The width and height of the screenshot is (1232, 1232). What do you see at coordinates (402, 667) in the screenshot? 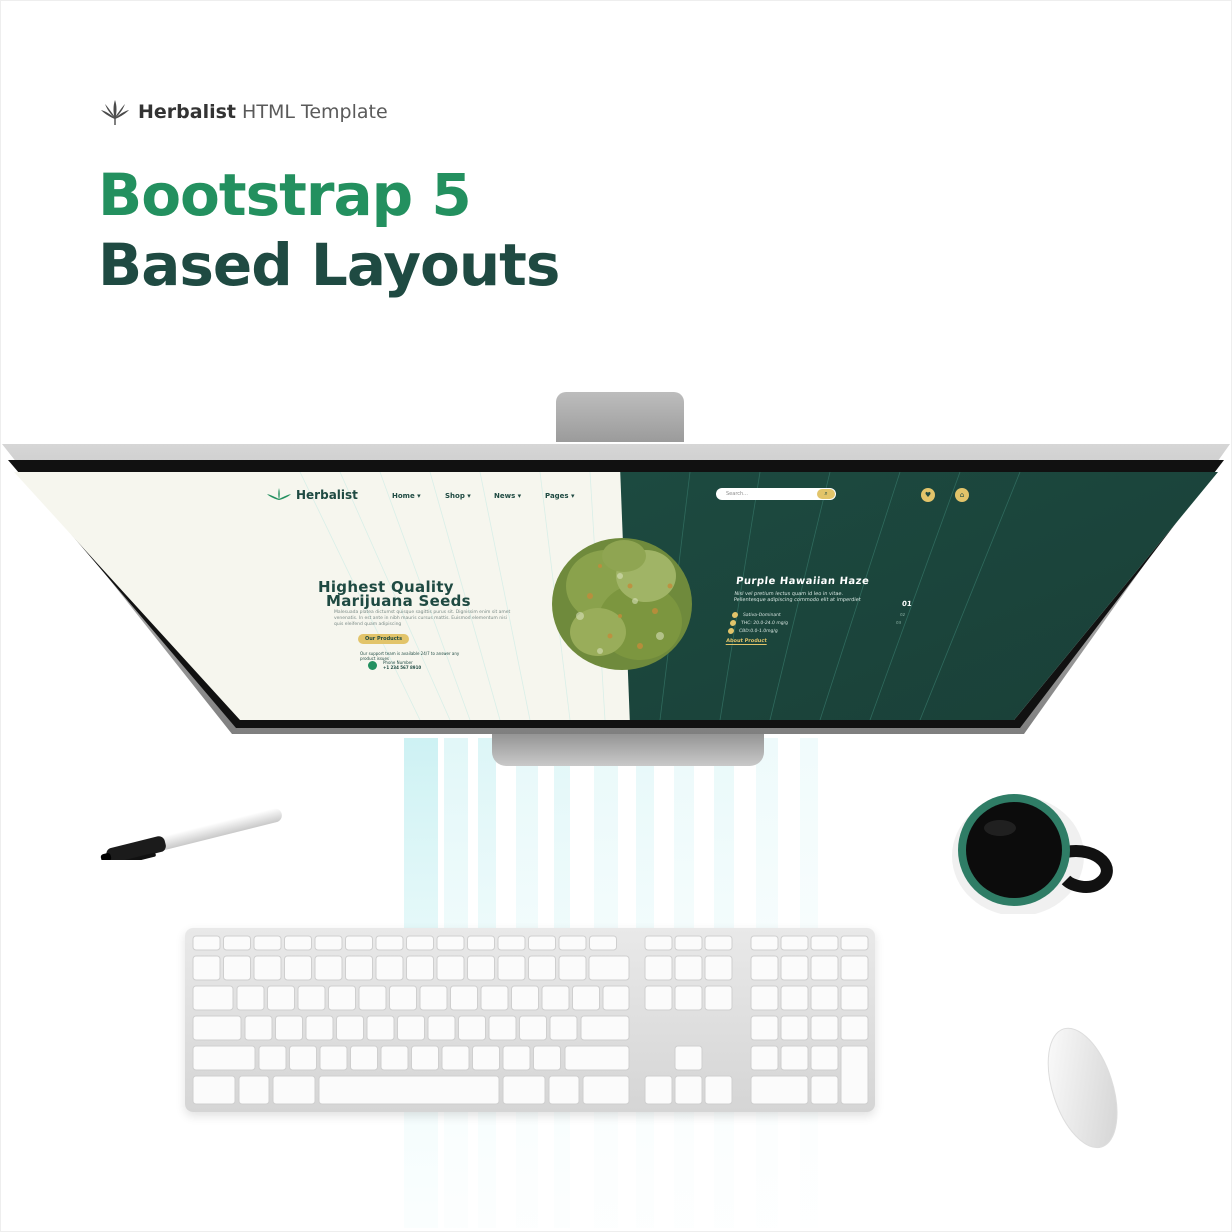
I see `phone-number: +1 234 567 8910` at bounding box center [402, 667].